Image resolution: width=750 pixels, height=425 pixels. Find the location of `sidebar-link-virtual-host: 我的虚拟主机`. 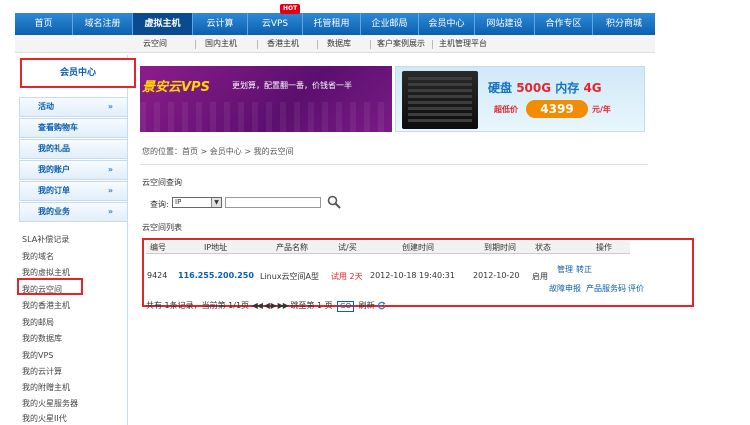

sidebar-link-virtual-host: 我的虚拟主机 is located at coordinates (46, 272).